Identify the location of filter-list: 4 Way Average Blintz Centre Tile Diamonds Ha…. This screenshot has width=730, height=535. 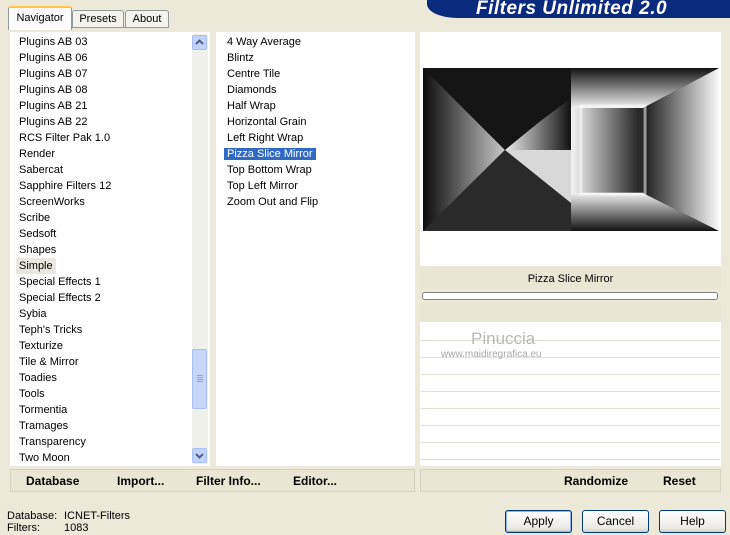
(316, 122).